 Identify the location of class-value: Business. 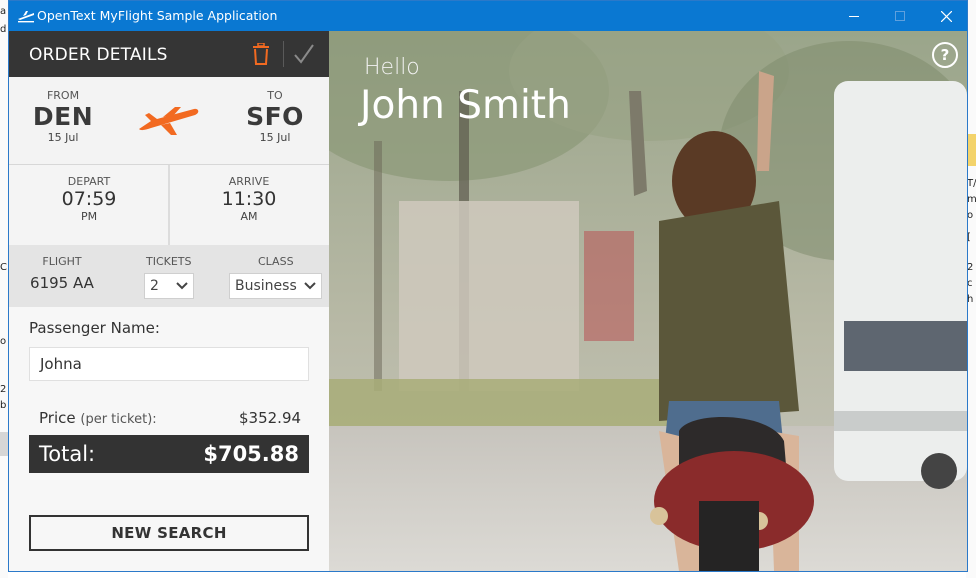
(266, 286).